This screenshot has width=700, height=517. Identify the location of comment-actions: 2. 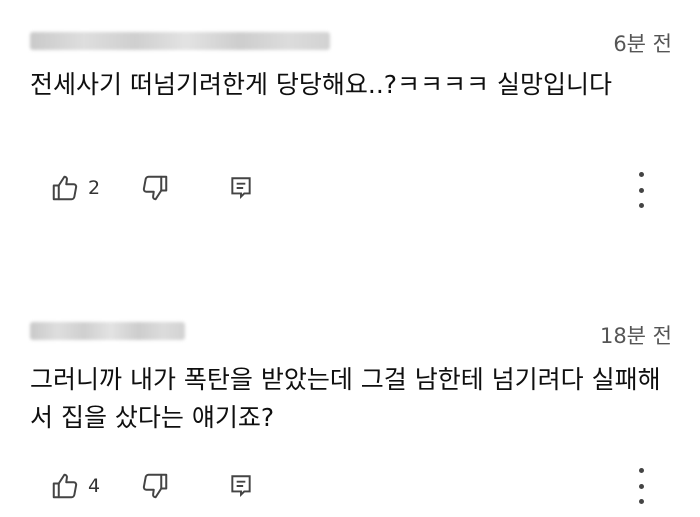
(159, 188).